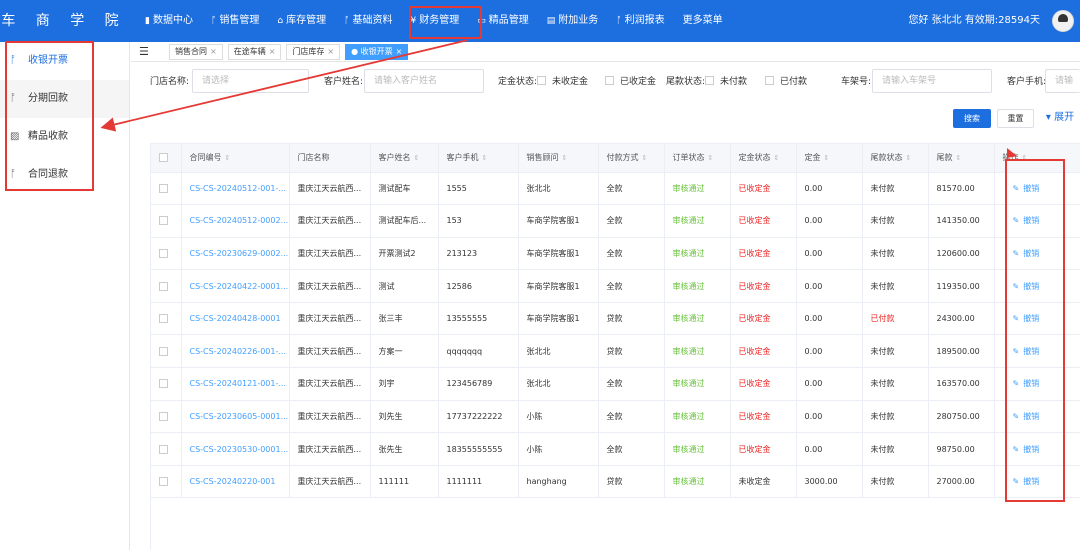  What do you see at coordinates (640, 21) in the screenshot?
I see `nav-item-7: ᚩ 利润报表` at bounding box center [640, 21].